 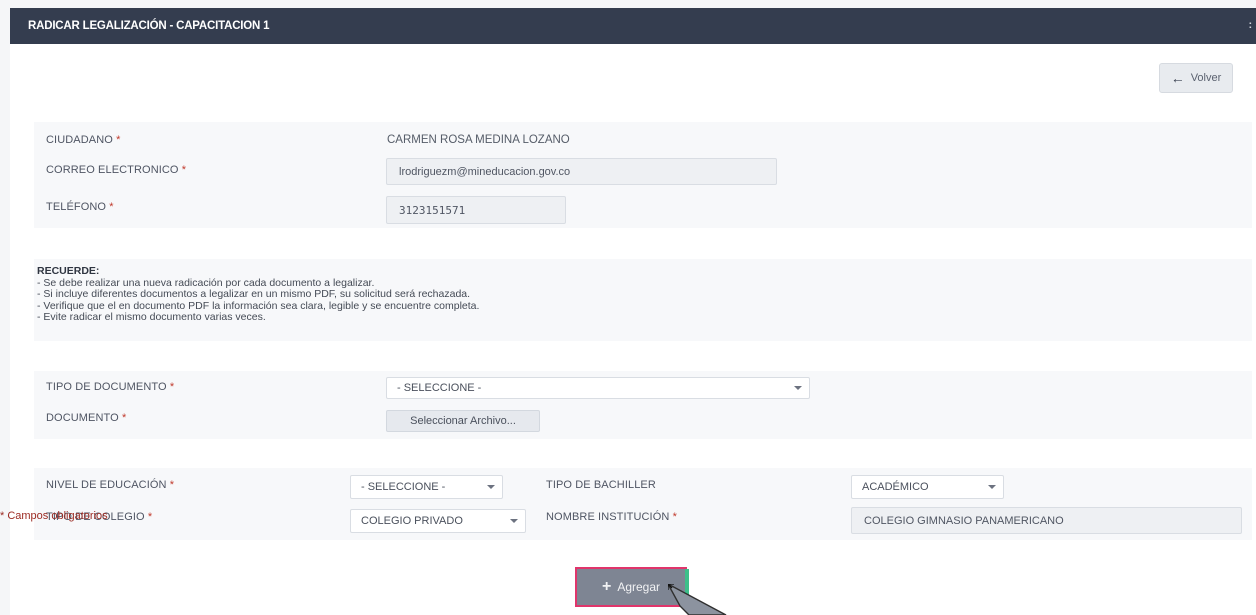 I want to click on phone-field: 3123151571, so click(x=476, y=210).